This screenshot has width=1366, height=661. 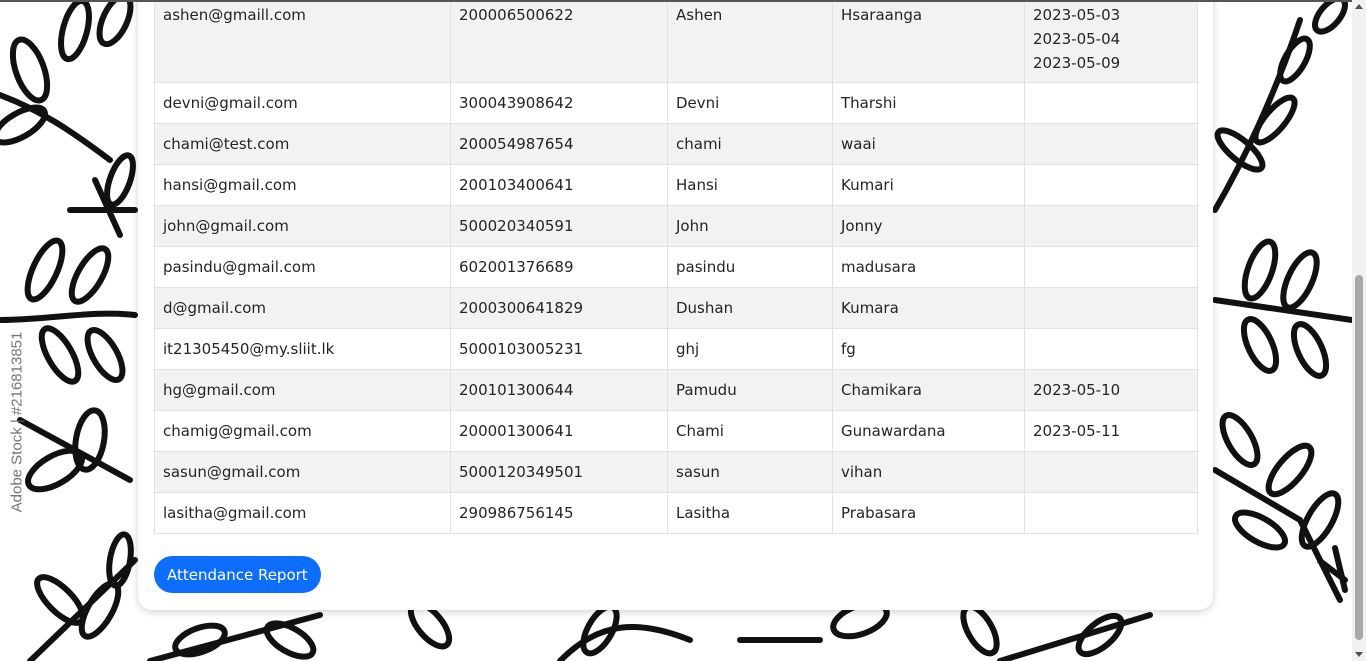 What do you see at coordinates (750, 349) in the screenshot?
I see `first-name-cell: ghj` at bounding box center [750, 349].